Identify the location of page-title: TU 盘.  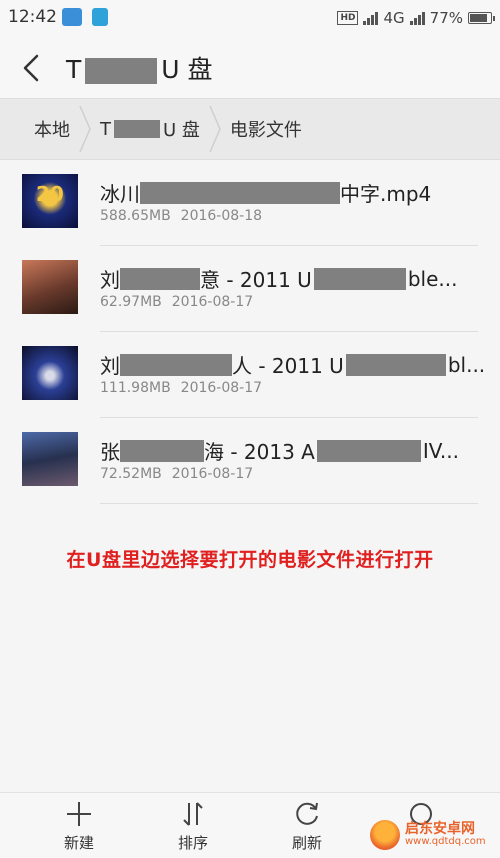
(139, 68).